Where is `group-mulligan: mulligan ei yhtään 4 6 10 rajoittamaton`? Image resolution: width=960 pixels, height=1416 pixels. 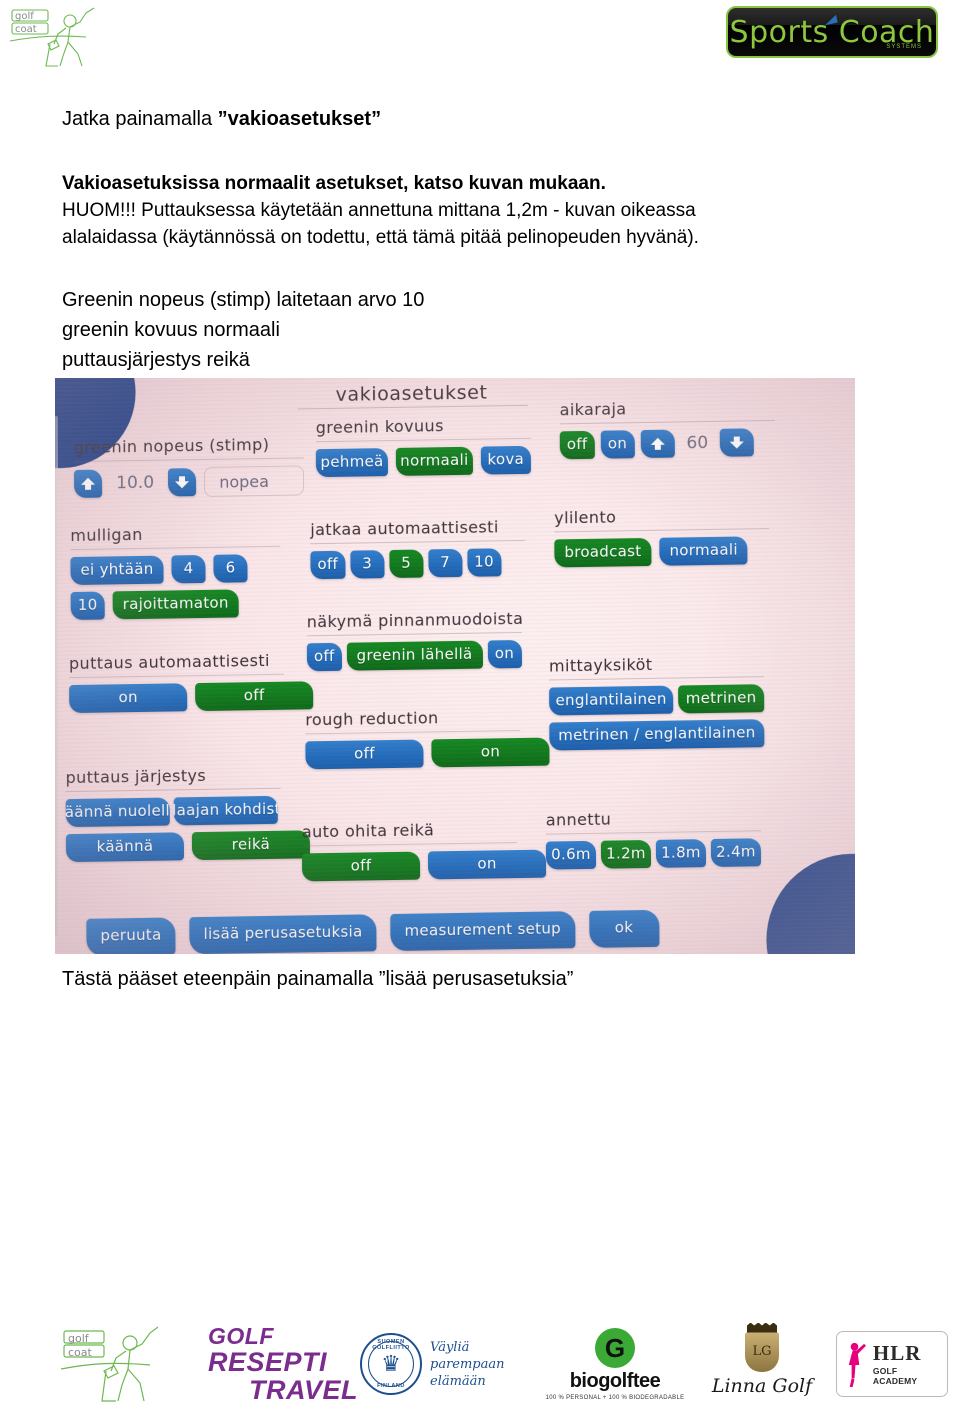
group-mulligan: mulligan ei yhtään 4 6 10 rajoittamaton is located at coordinates (175, 572).